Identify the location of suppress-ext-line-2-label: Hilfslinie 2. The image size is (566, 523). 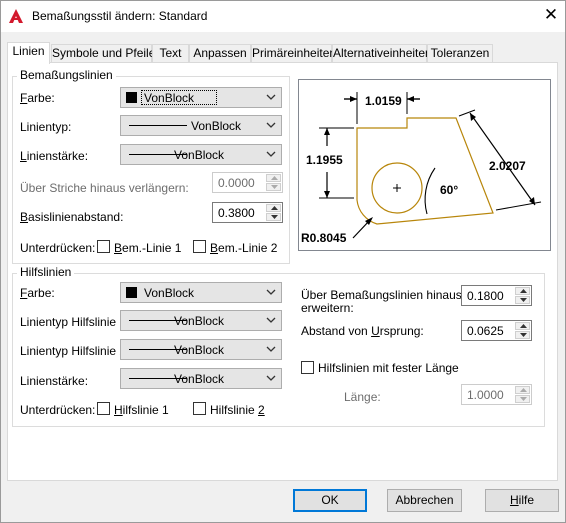
(237, 410).